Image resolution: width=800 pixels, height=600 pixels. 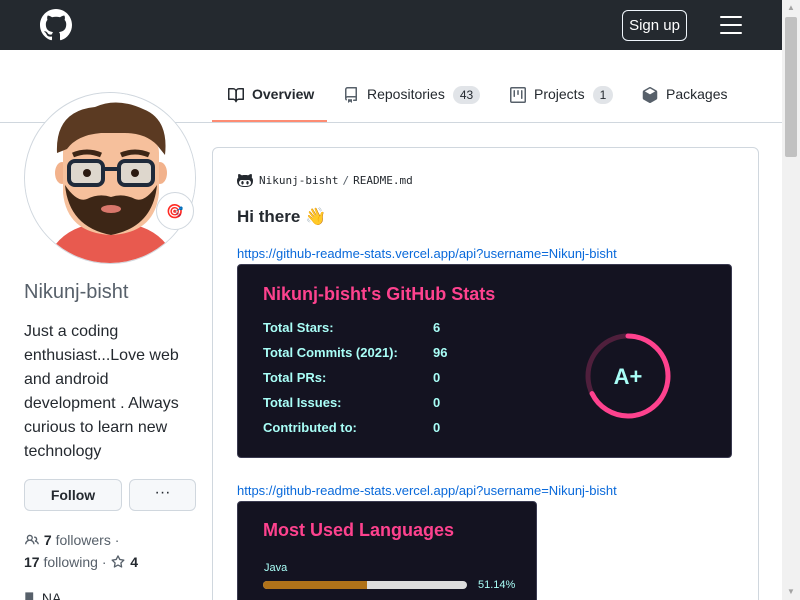 I want to click on github-logo-icon, so click(x=56, y=25).